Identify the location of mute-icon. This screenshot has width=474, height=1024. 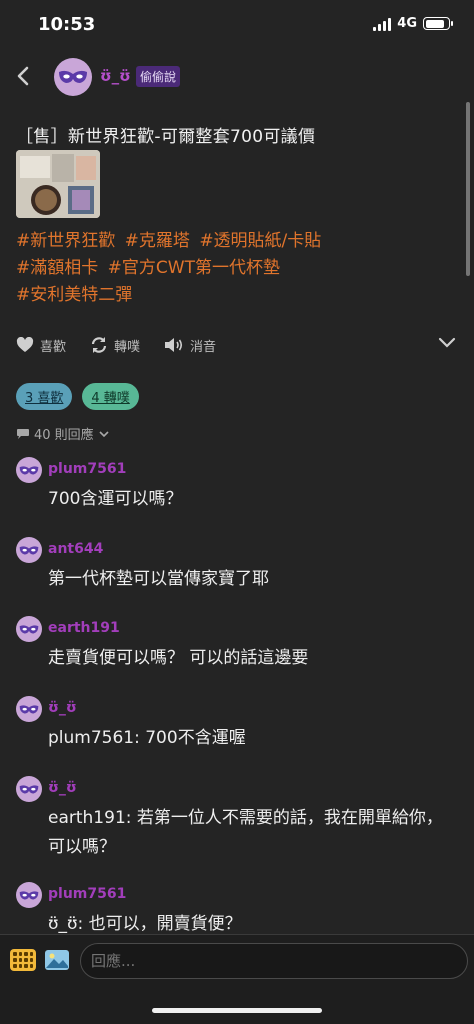
(174, 345).